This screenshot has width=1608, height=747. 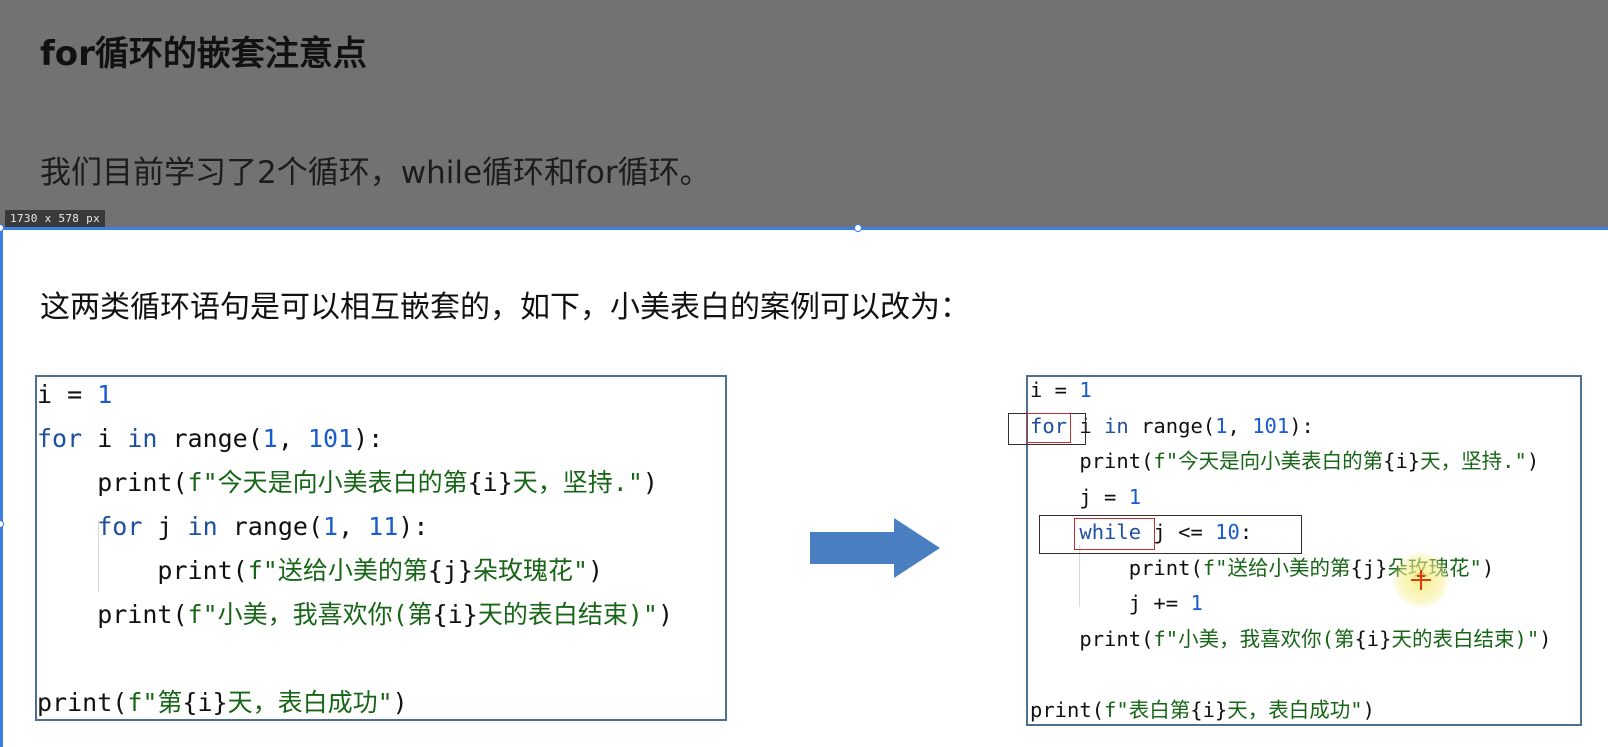 I want to click on crosshair-cursor-icon, so click(x=1421, y=580).